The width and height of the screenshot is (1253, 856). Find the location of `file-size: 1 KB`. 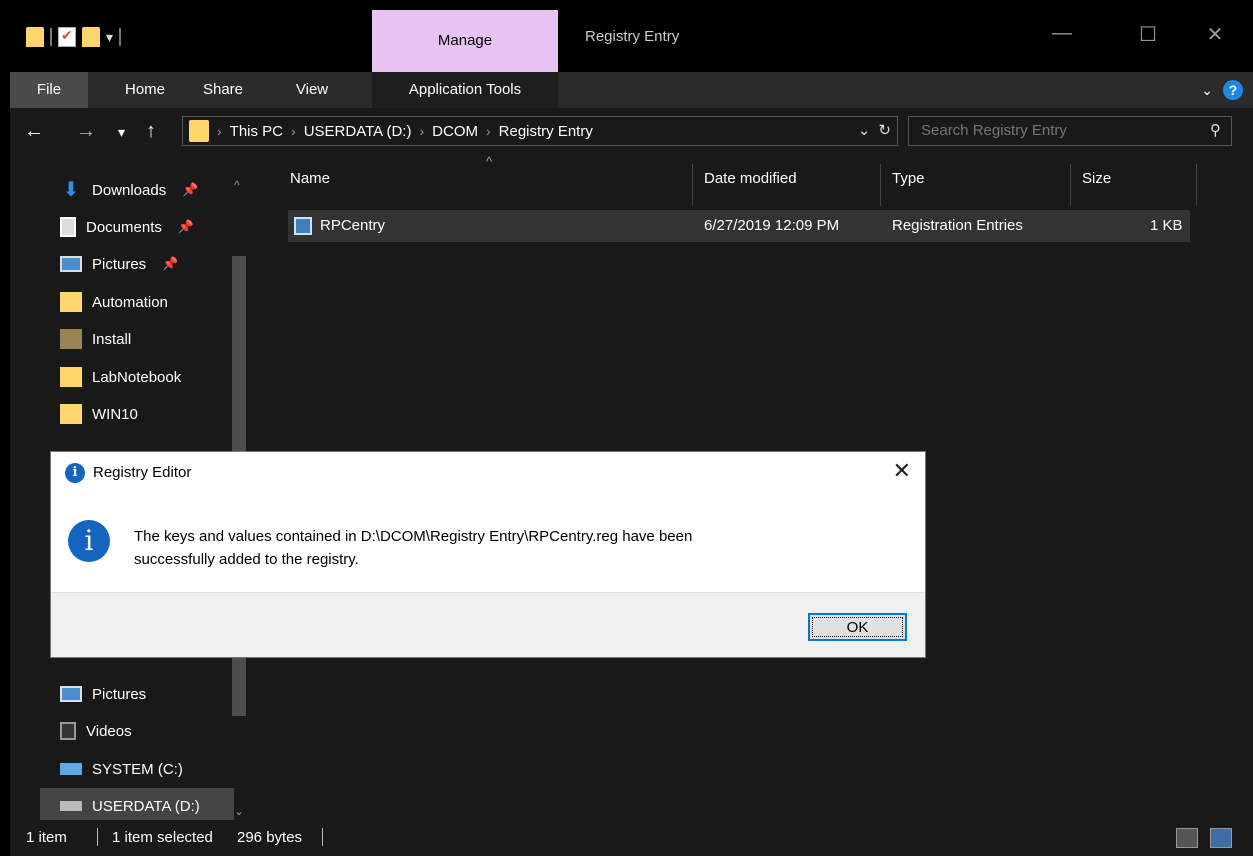

file-size: 1 KB is located at coordinates (1166, 225).